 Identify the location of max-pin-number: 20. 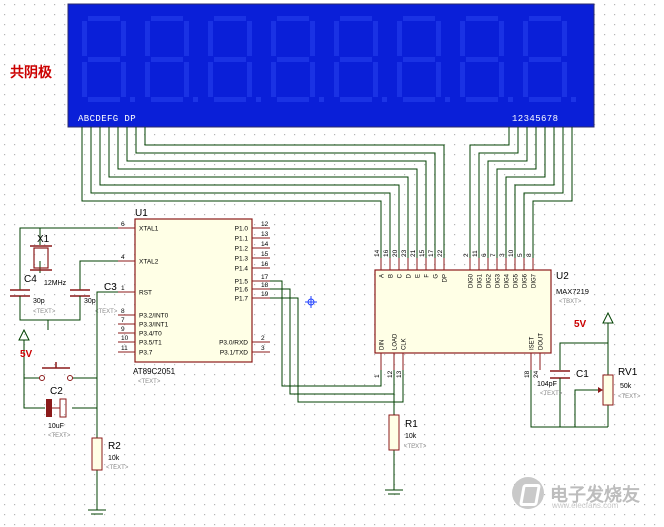
(395, 253).